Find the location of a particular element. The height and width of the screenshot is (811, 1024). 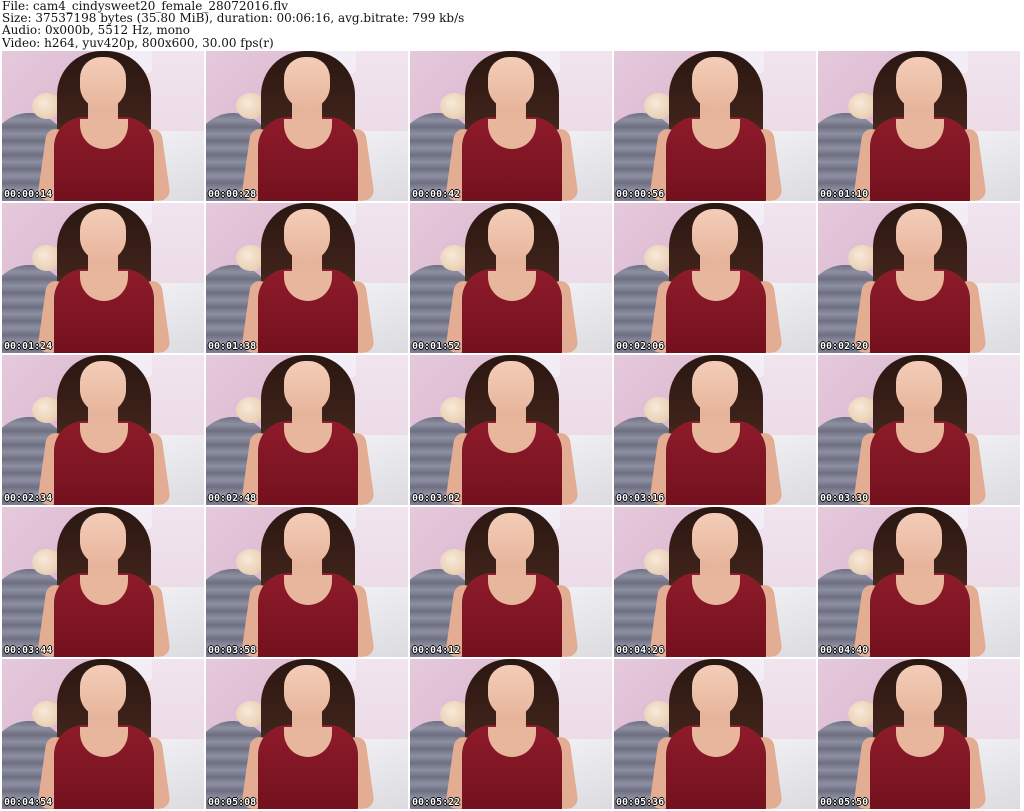

timestamp-label: 00:03:30 is located at coordinates (844, 498).